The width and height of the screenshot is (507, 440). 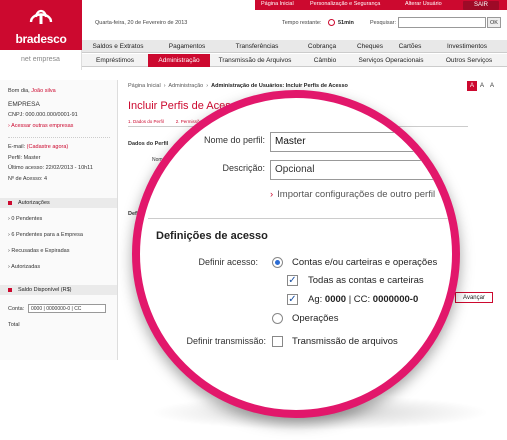 What do you see at coordinates (363, 299) in the screenshot?
I see `agency-account-label: Ag: 0000 | CC: 0000000-0` at bounding box center [363, 299].